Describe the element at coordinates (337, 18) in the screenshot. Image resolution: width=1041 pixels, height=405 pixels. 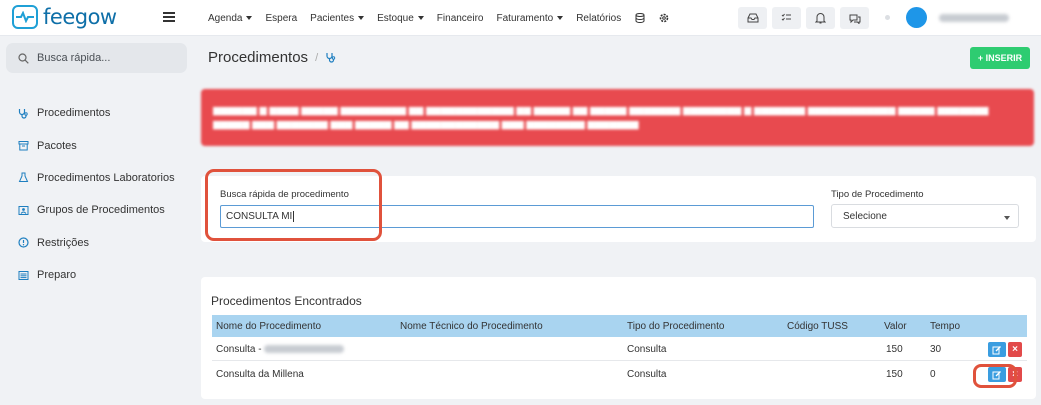
I see `nav-pacientes: Pacientes` at that location.